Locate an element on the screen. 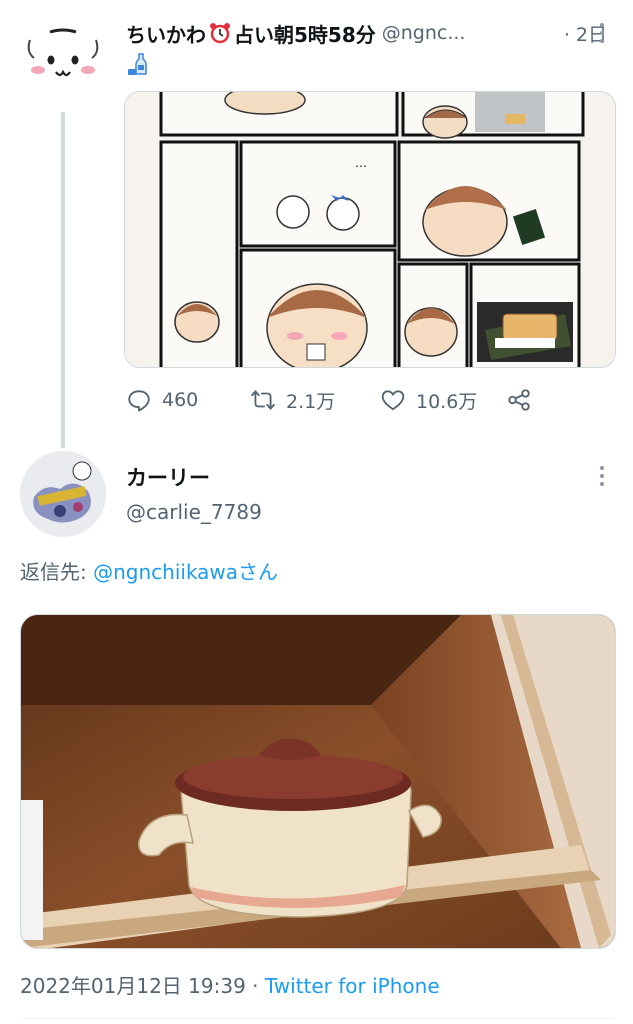 This screenshot has width=633, height=1024. retweet-count: 2.1万 is located at coordinates (311, 401).